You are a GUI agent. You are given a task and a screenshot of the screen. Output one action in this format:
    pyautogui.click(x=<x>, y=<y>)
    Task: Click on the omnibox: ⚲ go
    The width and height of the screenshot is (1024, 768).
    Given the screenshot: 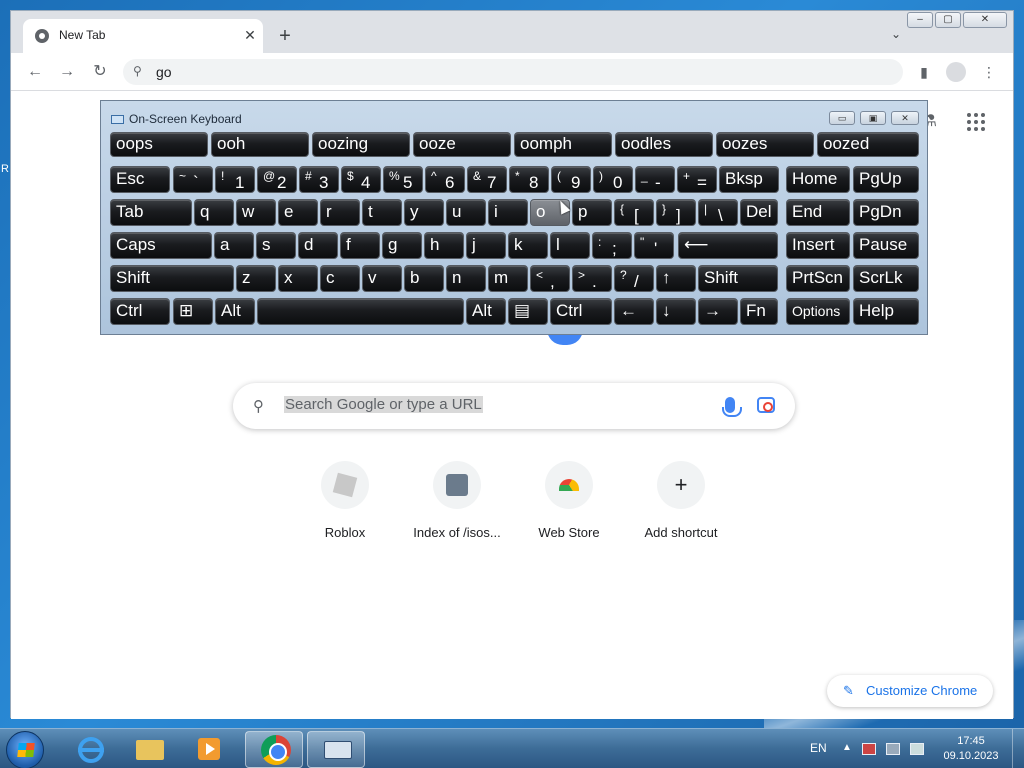 What is the action you would take?
    pyautogui.click(x=513, y=72)
    